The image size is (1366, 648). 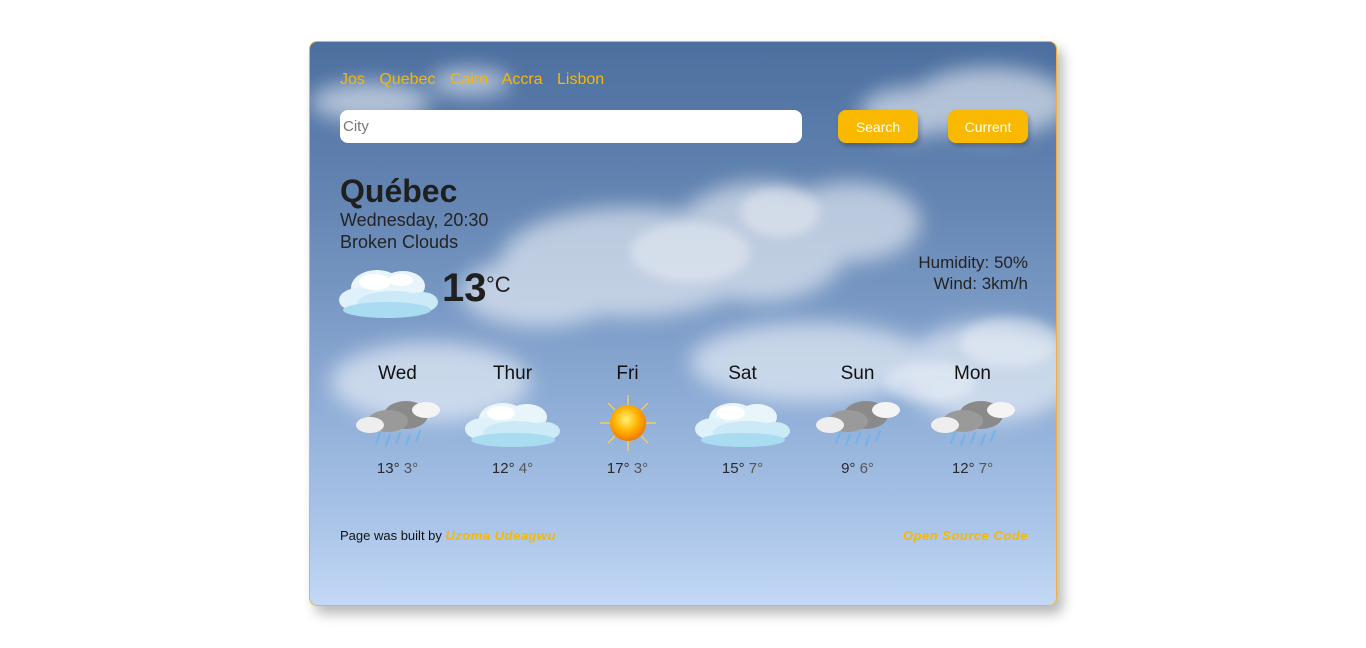 What do you see at coordinates (627, 373) in the screenshot?
I see `forecast-day-name: Fri` at bounding box center [627, 373].